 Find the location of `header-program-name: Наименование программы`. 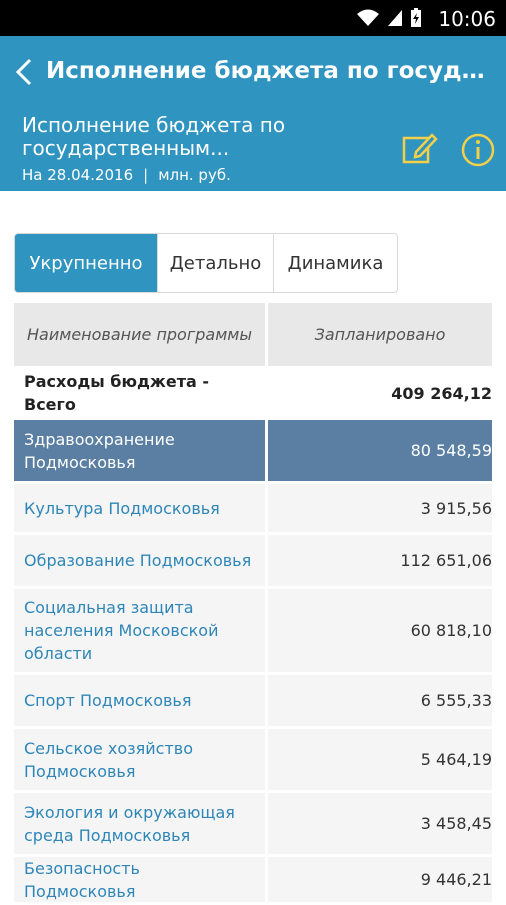

header-program-name: Наименование программы is located at coordinates (141, 334).